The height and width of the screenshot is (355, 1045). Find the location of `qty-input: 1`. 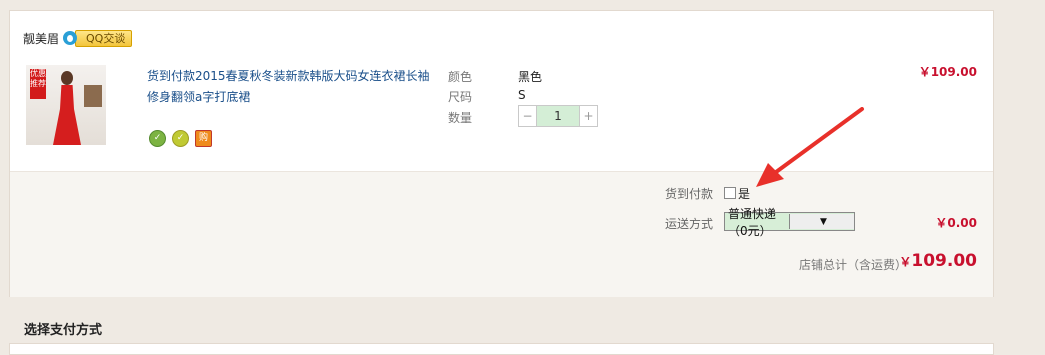

qty-input: 1 is located at coordinates (558, 116).